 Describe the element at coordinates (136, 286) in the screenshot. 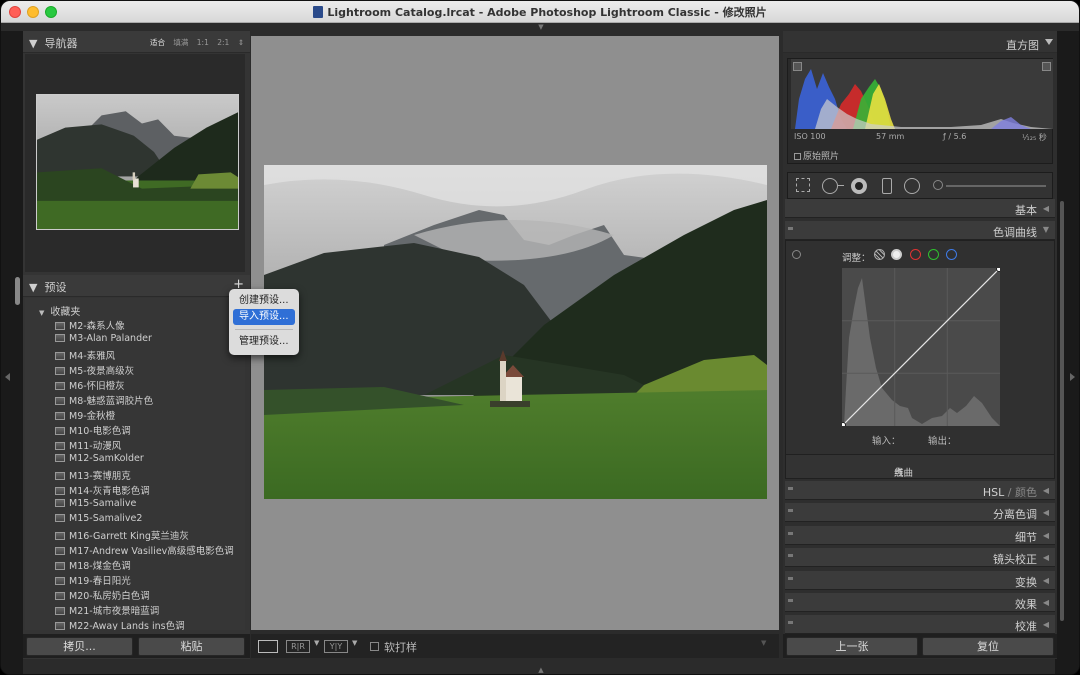

I see `presets-header: ▼ 预设 +` at that location.